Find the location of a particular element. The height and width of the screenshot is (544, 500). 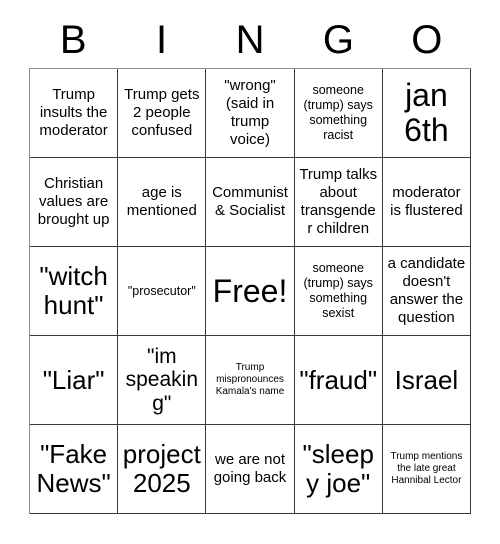

bingo-square: a candidate doesn't answer the question is located at coordinates (427, 291).